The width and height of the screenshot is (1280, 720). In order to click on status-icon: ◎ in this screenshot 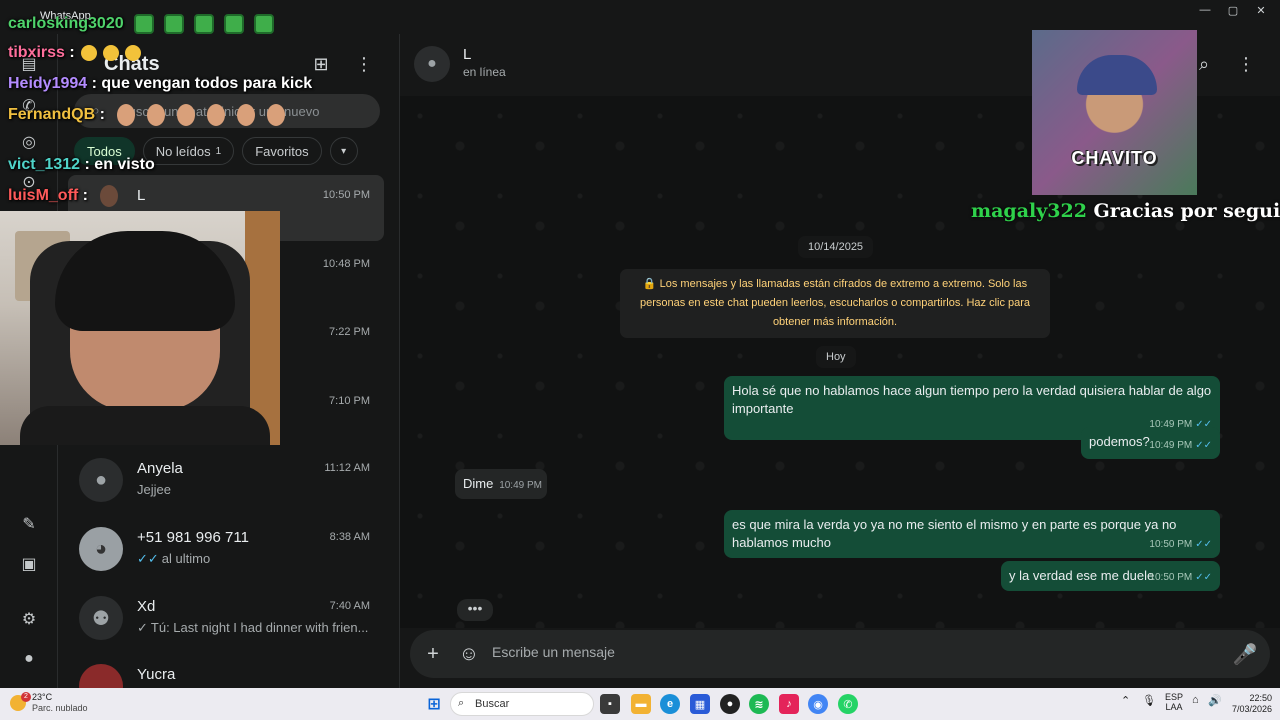, I will do `click(29, 142)`.